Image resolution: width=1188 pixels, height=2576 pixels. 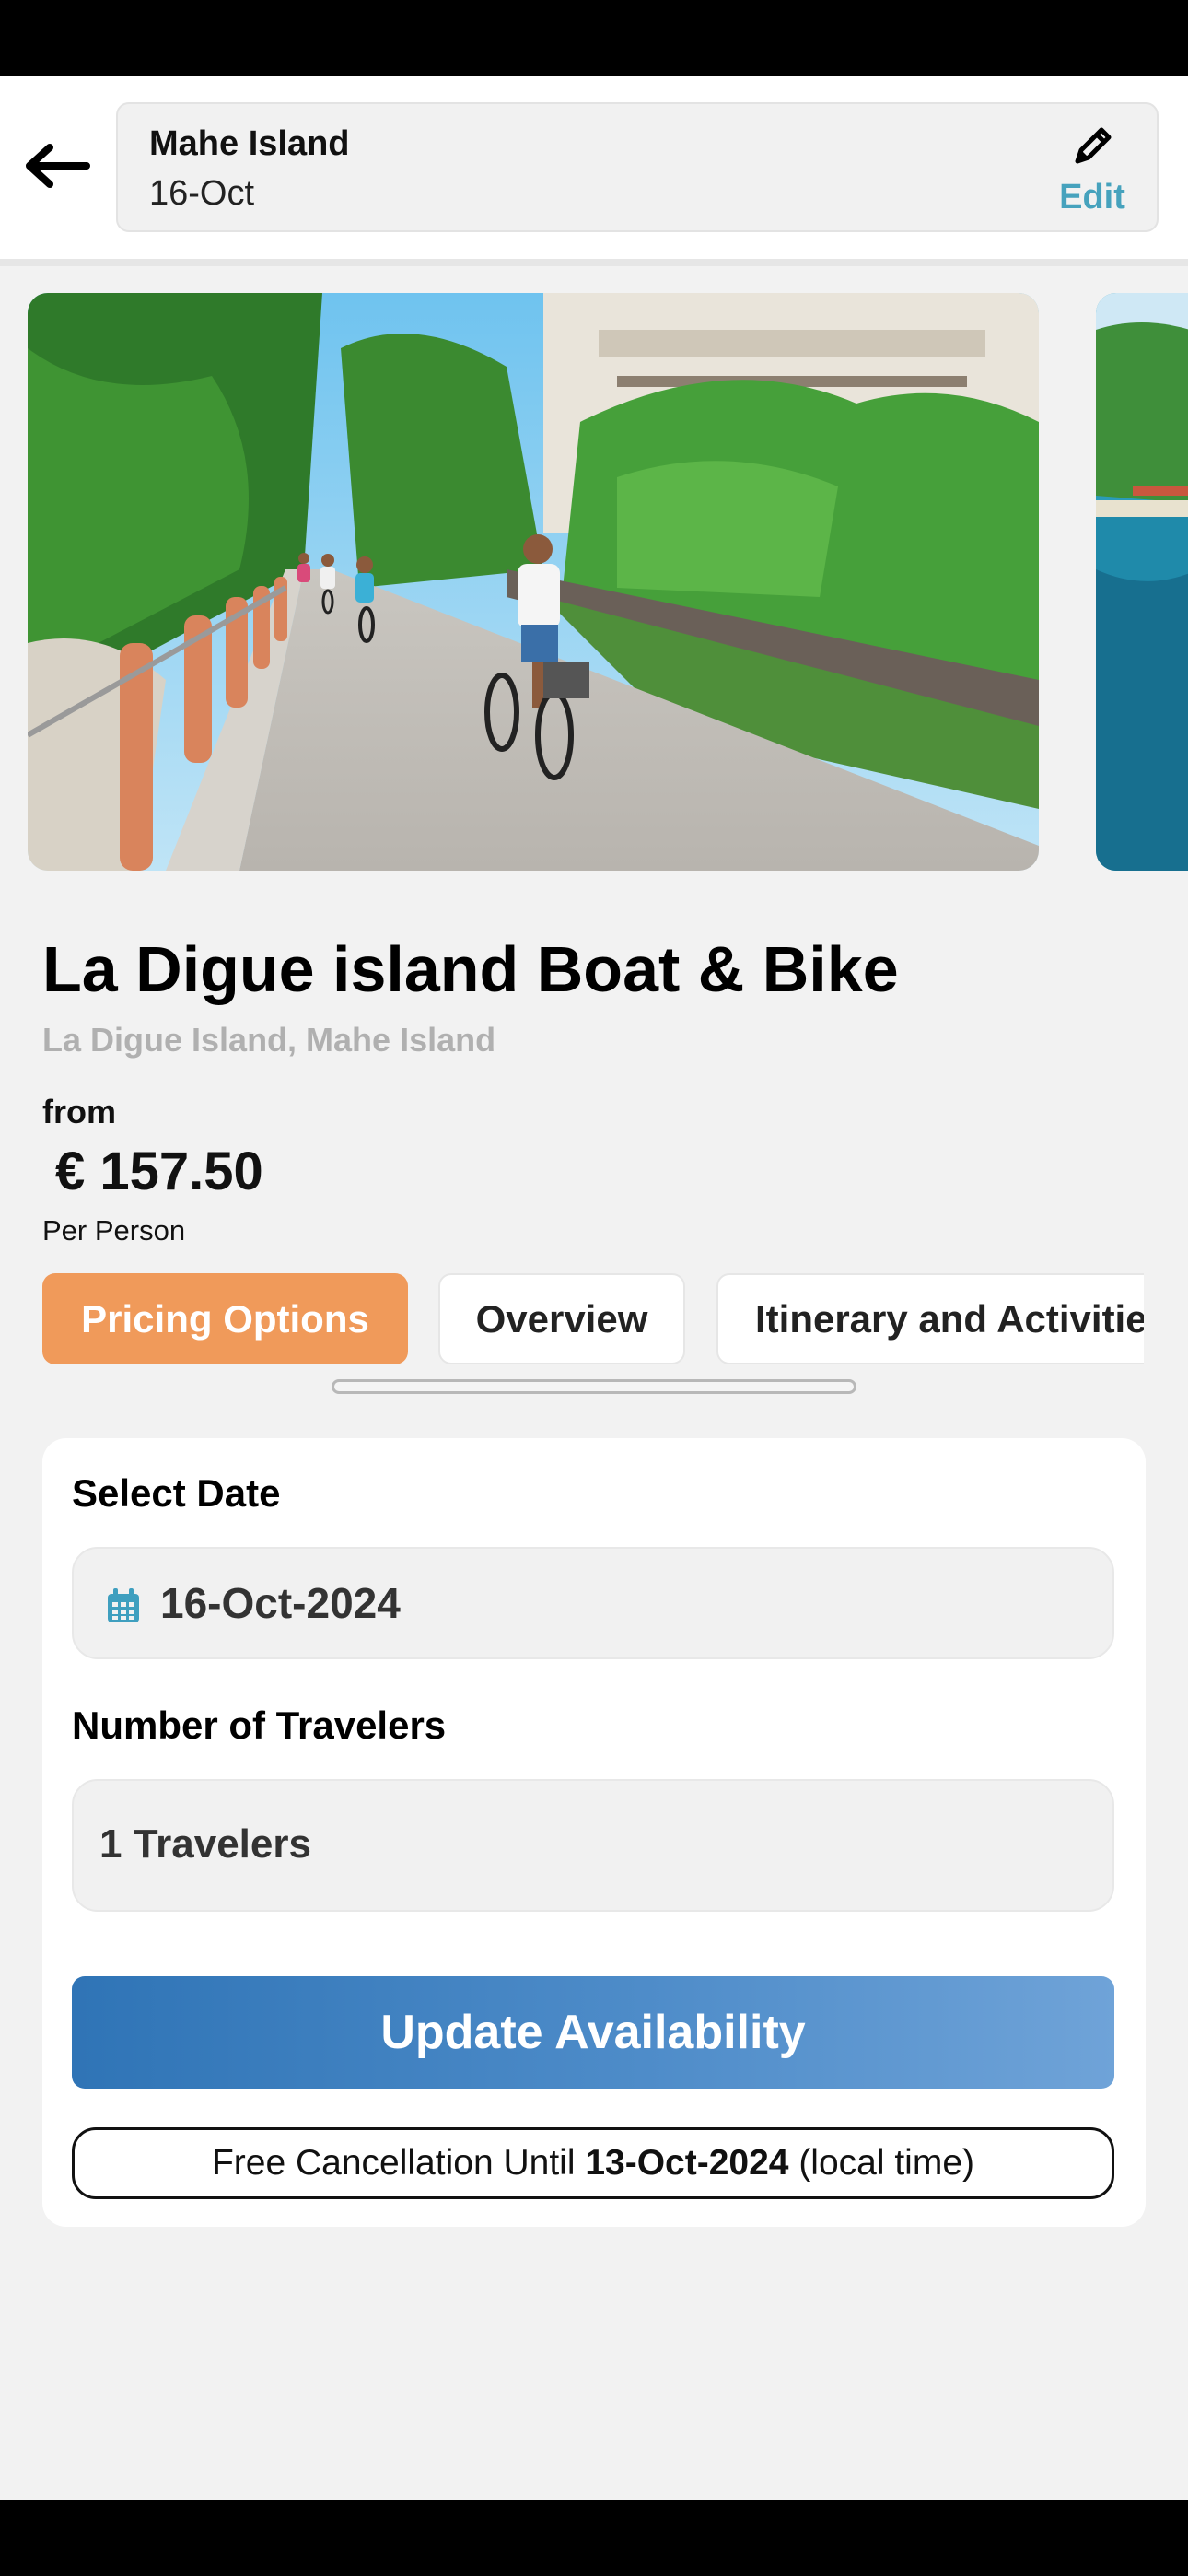 I want to click on arrow-left-icon, so click(x=58, y=166).